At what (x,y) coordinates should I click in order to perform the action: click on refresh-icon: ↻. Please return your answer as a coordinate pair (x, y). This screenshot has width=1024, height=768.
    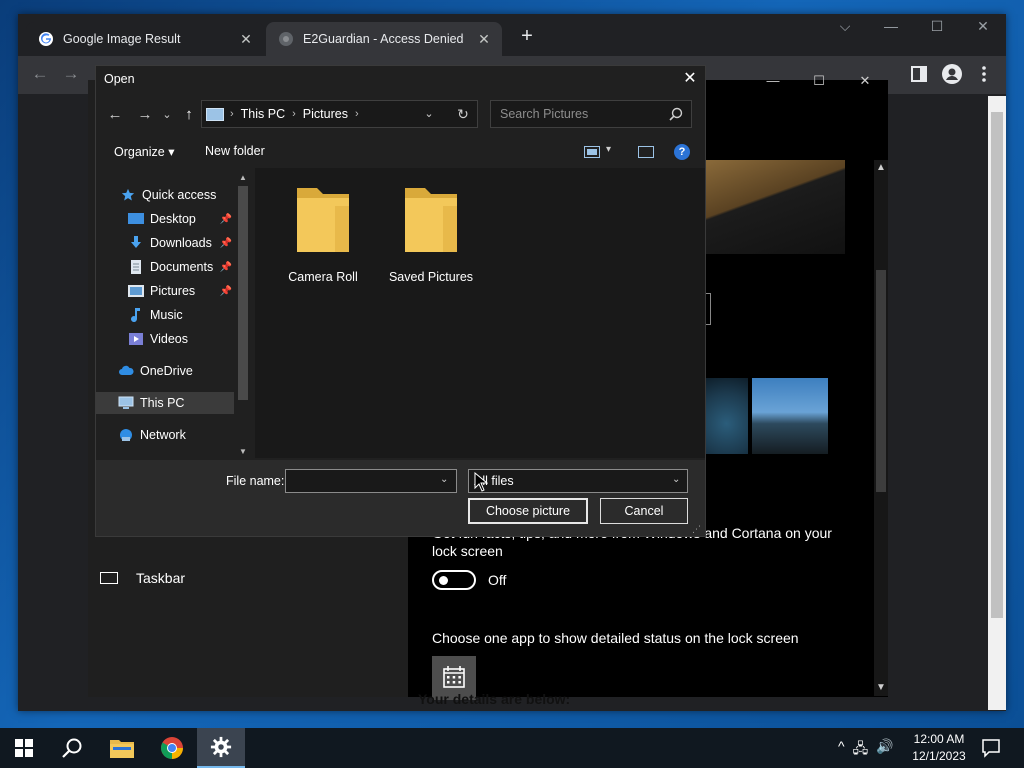
    Looking at the image, I should click on (463, 114).